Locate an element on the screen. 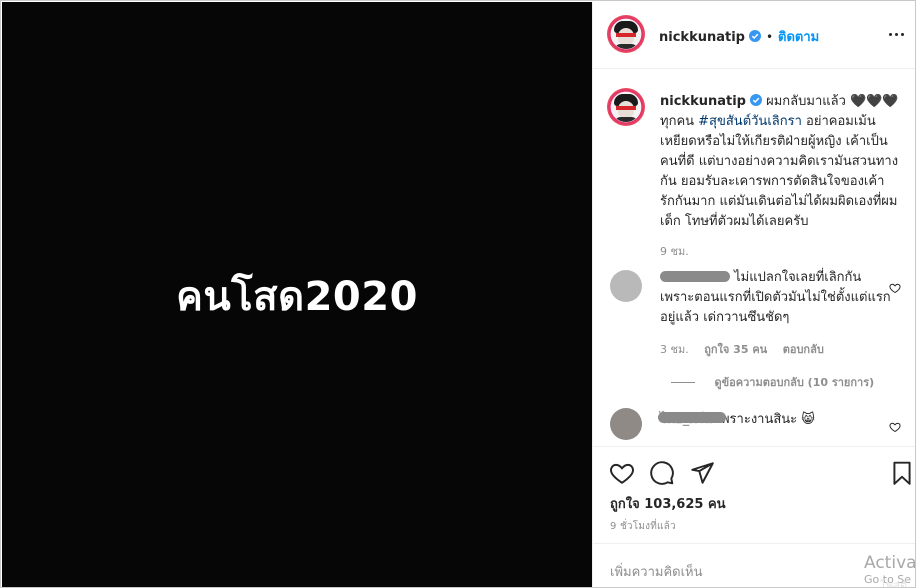  more-options-icon is located at coordinates (898, 35).